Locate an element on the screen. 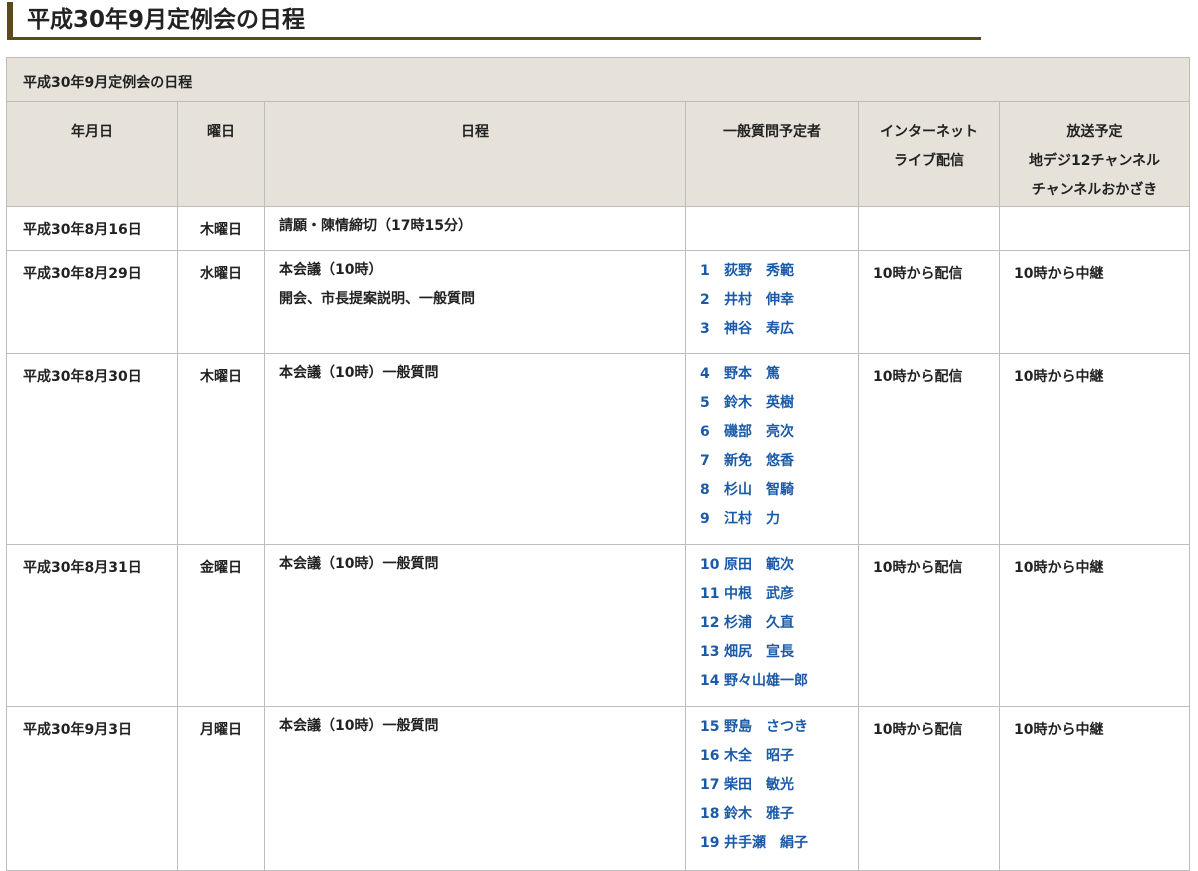  speaker-number: 7 is located at coordinates (705, 461).